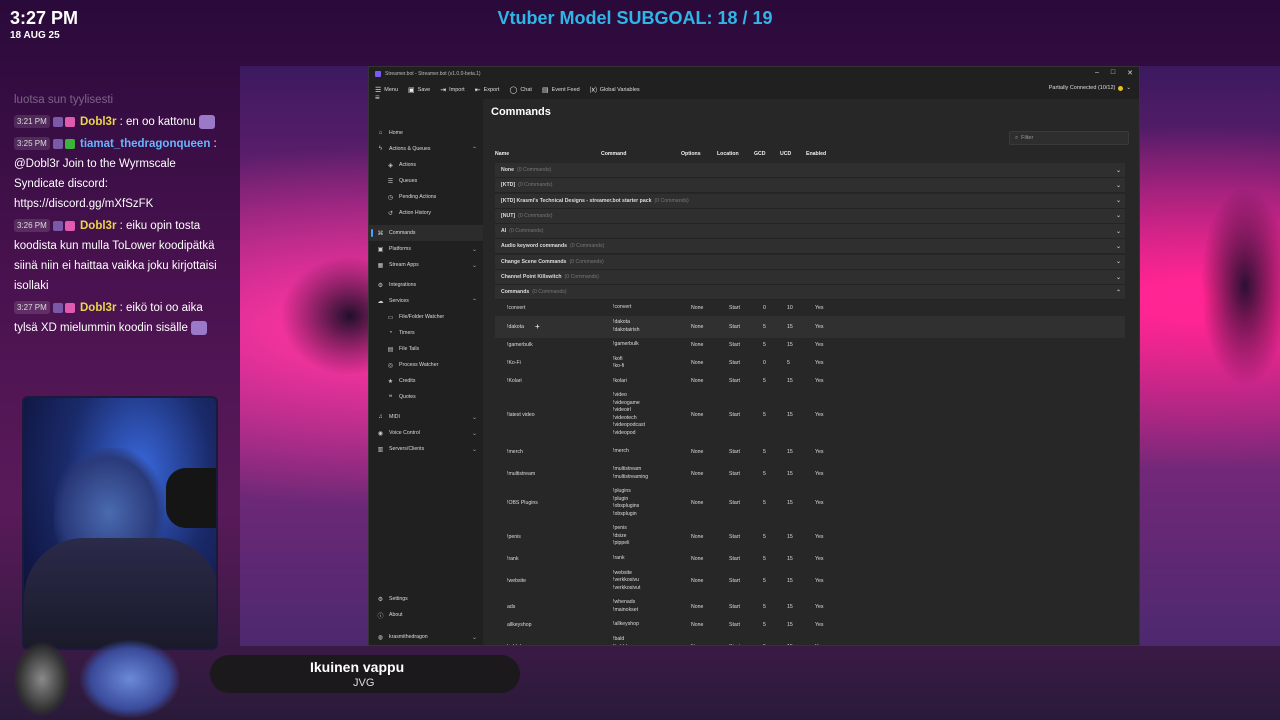  I want to click on sidebar-item-services: ☁ Services ⌃, so click(426, 301).